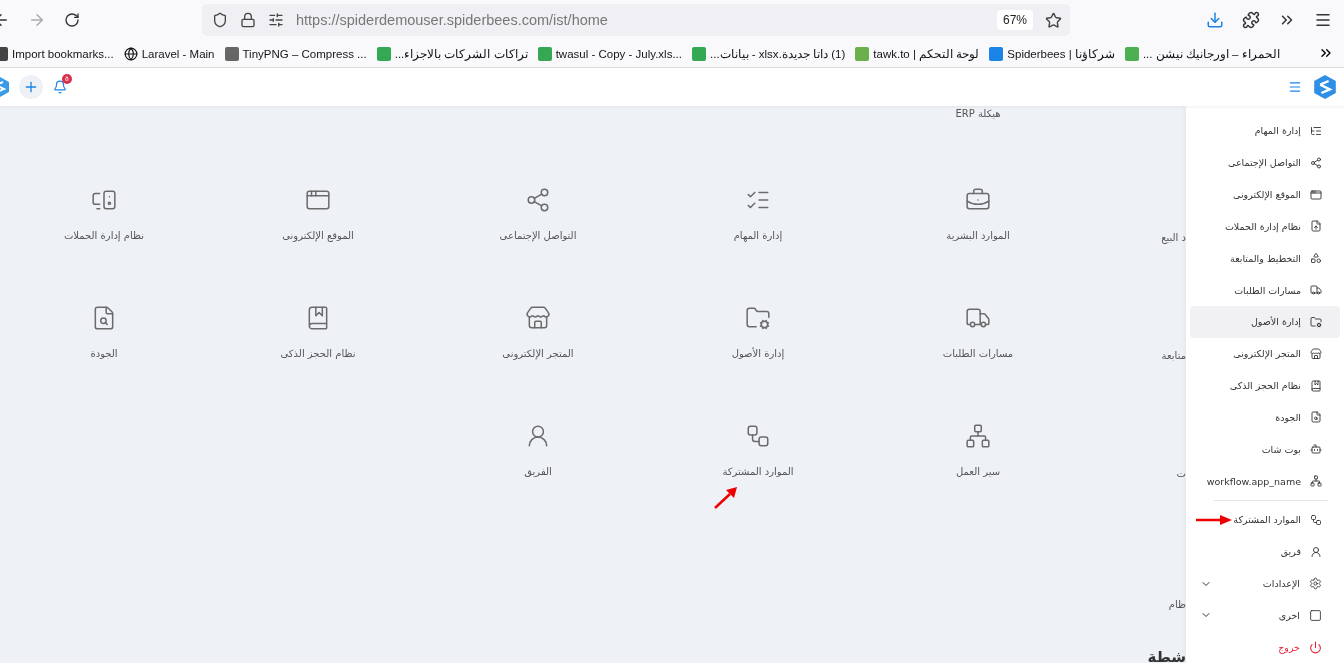 This screenshot has height=663, width=1344. What do you see at coordinates (1325, 87) in the screenshot?
I see `logo-icon` at bounding box center [1325, 87].